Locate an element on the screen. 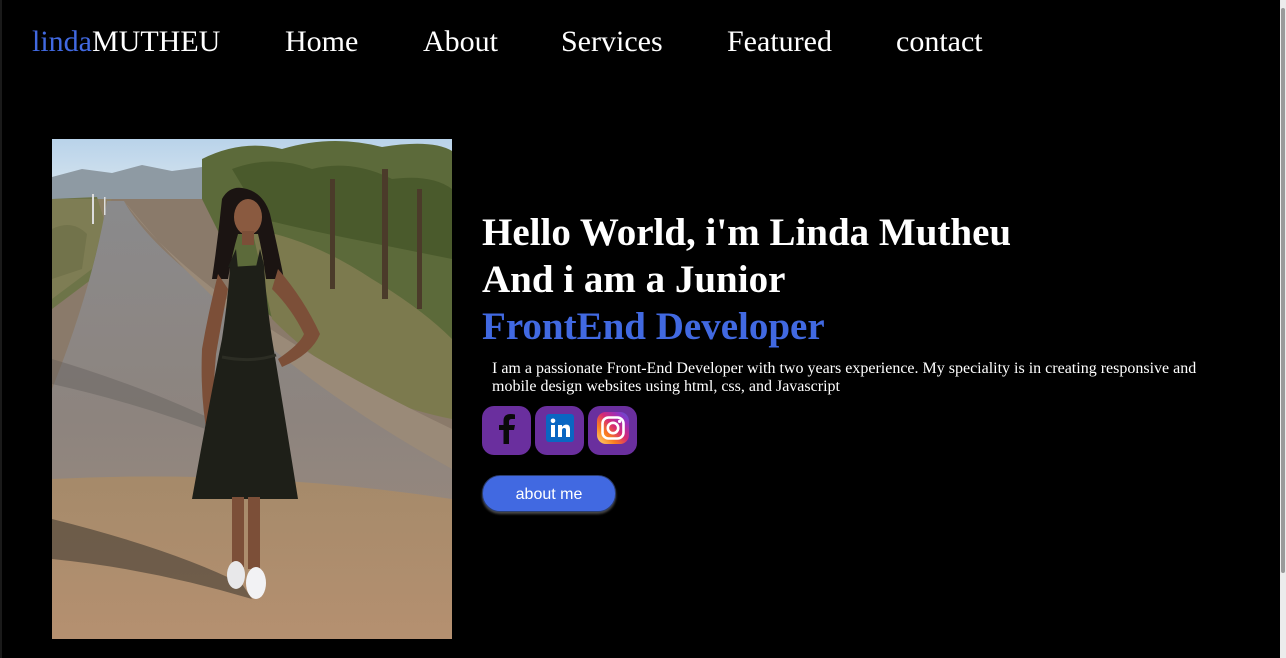  nav-link-about: About is located at coordinates (460, 42).